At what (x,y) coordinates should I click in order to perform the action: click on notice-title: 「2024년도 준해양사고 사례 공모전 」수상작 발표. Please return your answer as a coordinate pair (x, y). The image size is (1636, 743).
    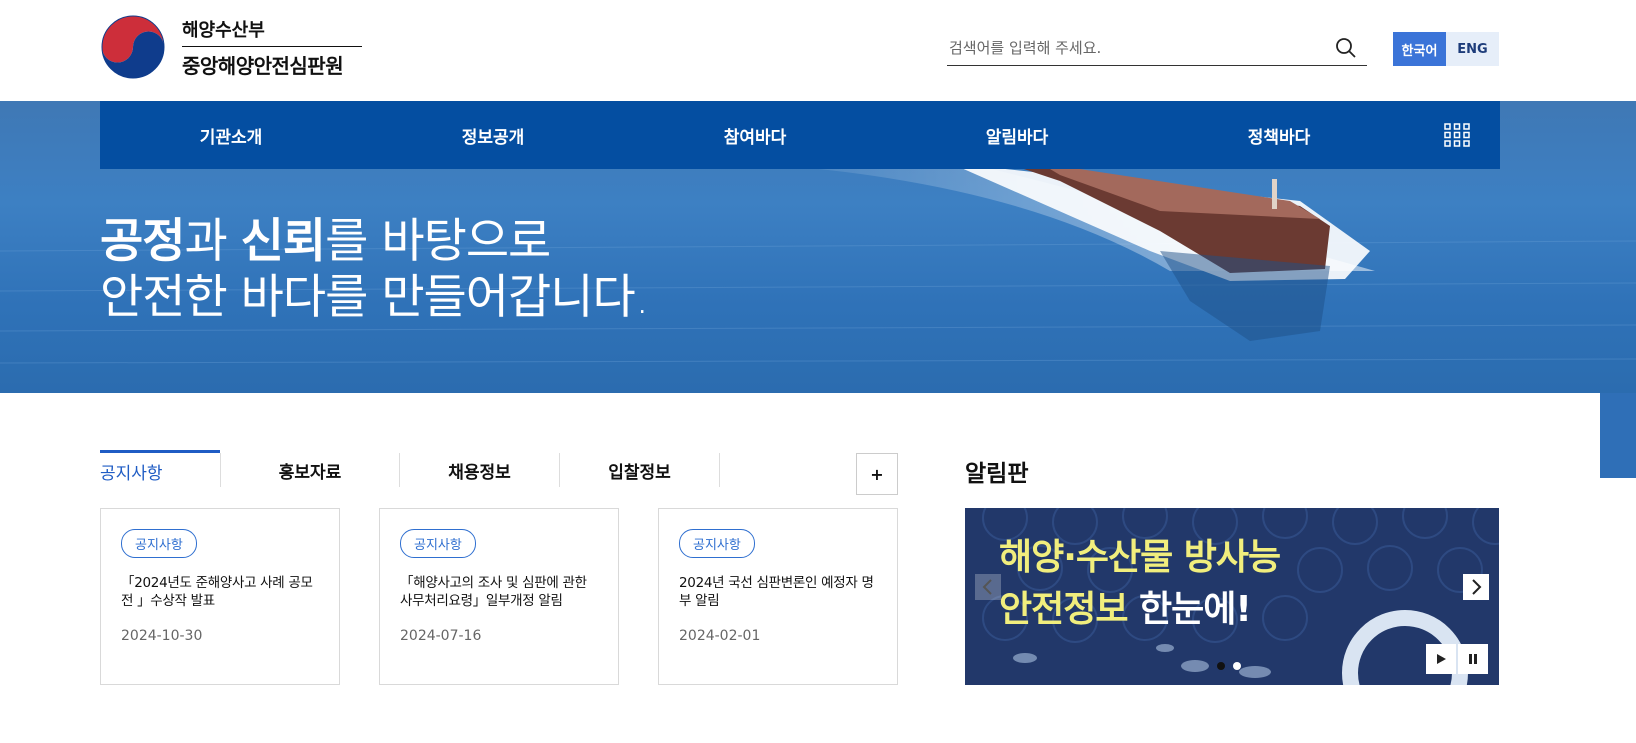
    Looking at the image, I should click on (217, 592).